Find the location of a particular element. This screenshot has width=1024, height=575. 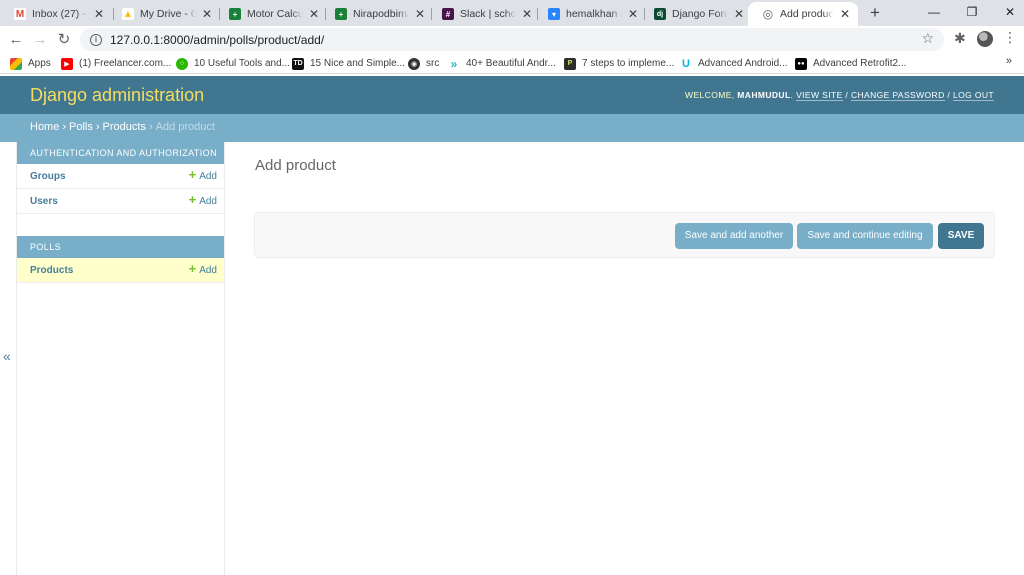

bookmarks-overflow-icon: » is located at coordinates (1009, 61).